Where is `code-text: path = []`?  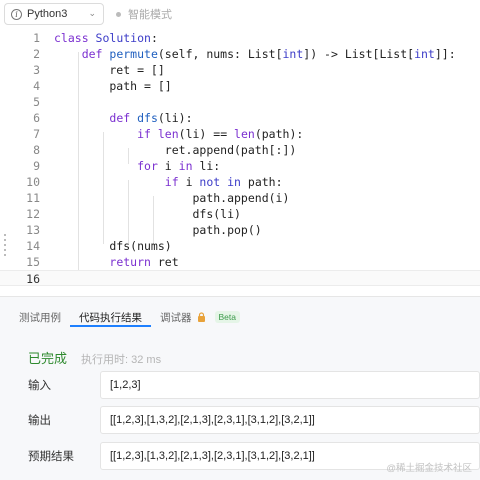 code-text: path = [] is located at coordinates (113, 86).